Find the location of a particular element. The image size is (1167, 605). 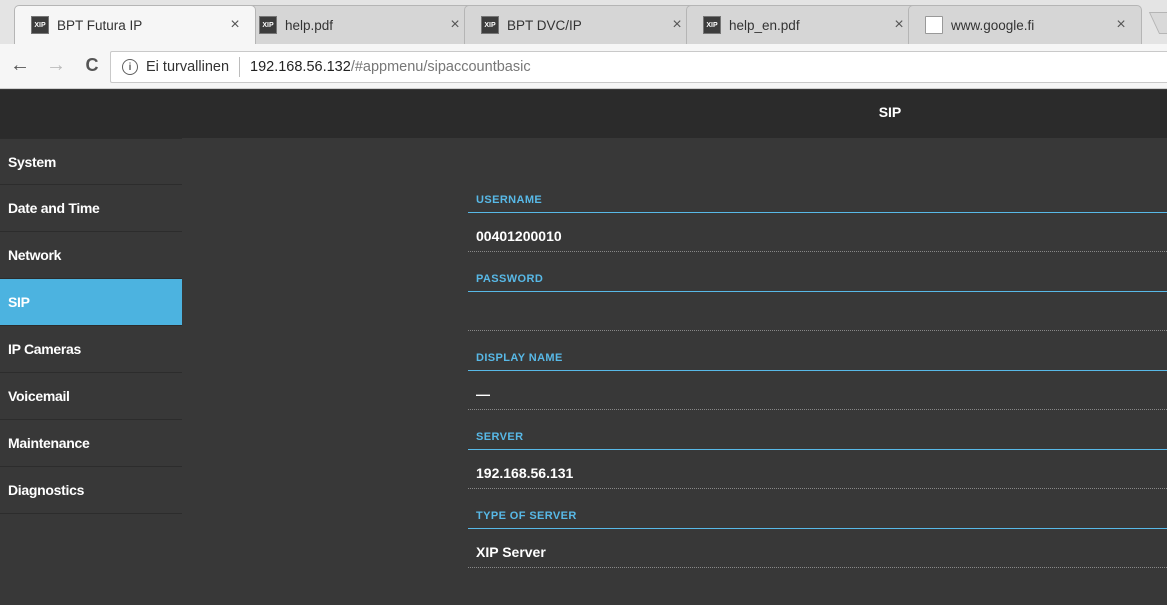

server-field: SERVER 192.168.56.131 is located at coordinates (817, 466).